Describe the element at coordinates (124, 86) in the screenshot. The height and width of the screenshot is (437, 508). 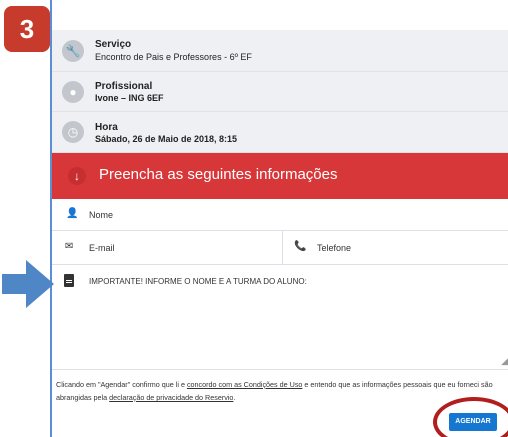
I see `professional-title: Profissional` at that location.